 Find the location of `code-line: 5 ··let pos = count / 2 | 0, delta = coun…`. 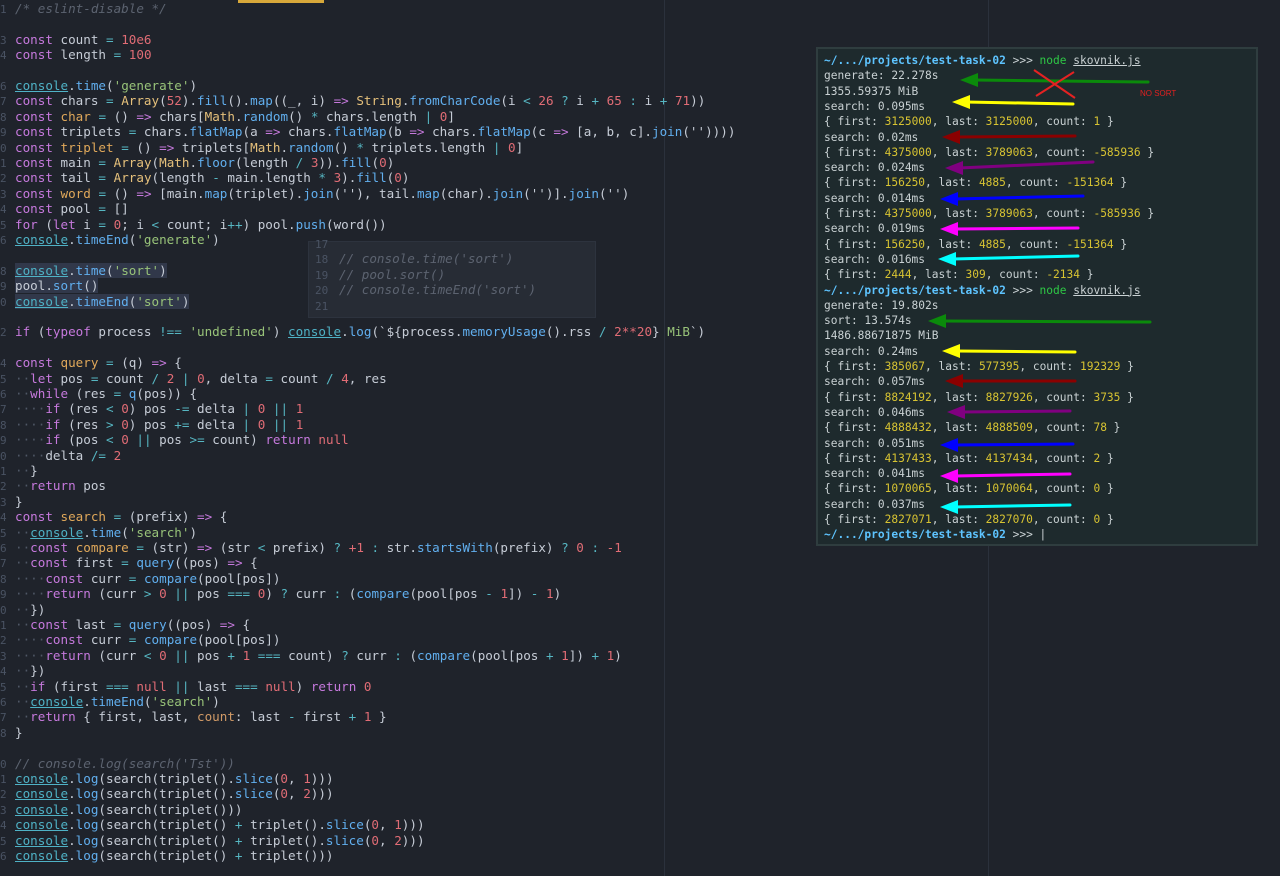

code-line: 5 ··let pos = count / 2 | 0, delta = coun… is located at coordinates (193, 378).